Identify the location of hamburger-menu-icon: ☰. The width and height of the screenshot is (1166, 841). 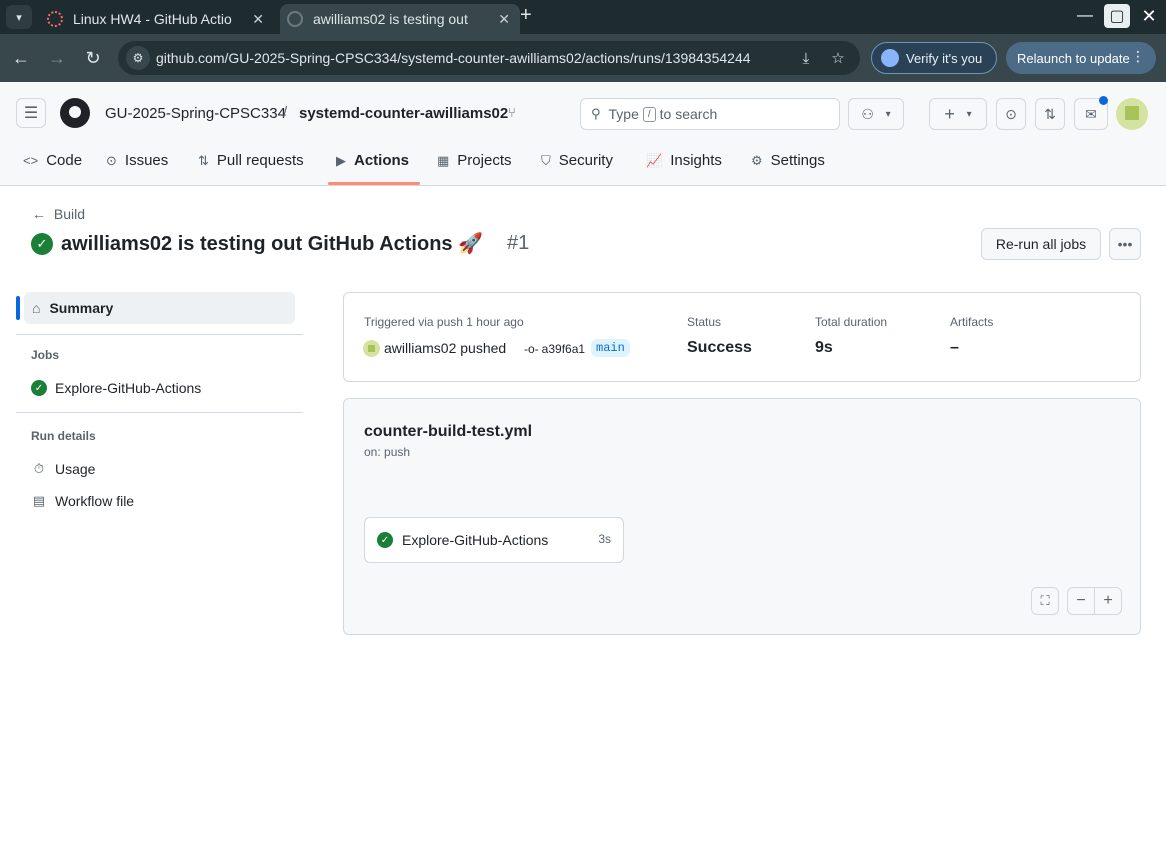
(31, 113).